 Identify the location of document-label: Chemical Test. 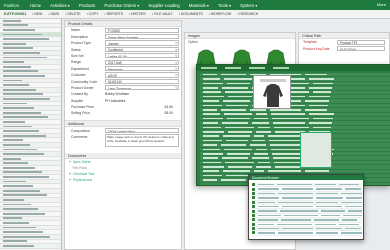
(83, 173).